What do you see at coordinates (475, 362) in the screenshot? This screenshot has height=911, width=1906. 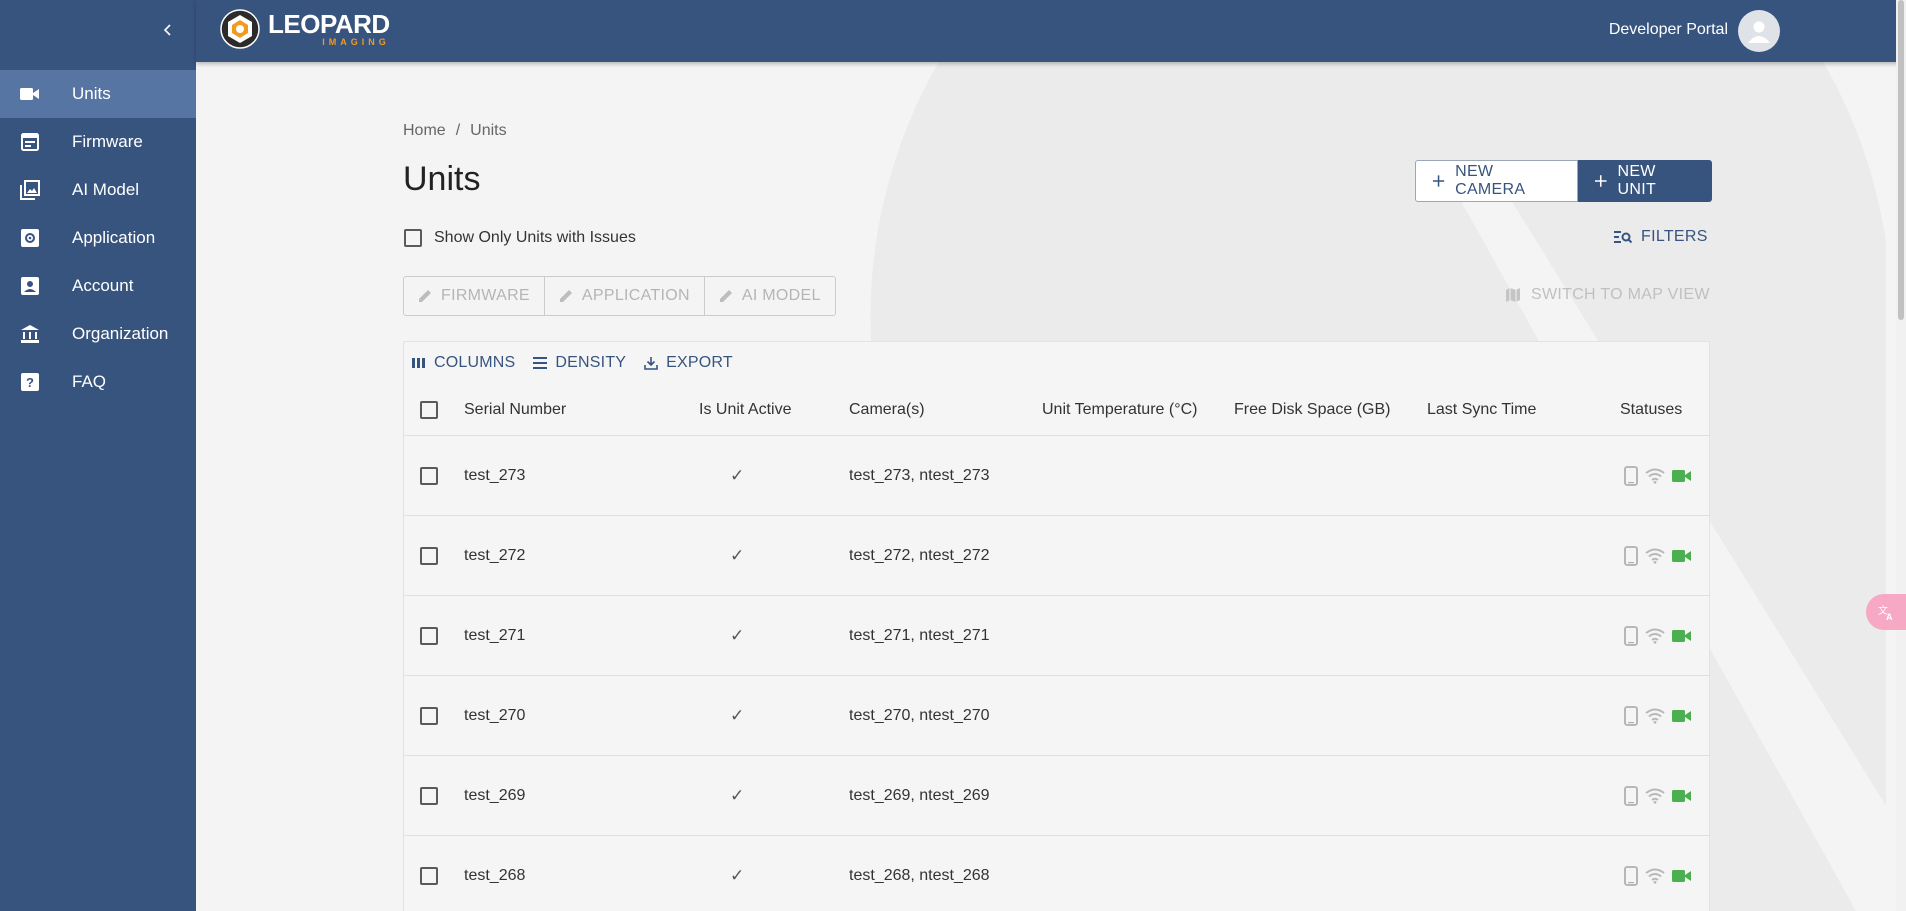 I see `columns-label: COLUMNS` at bounding box center [475, 362].